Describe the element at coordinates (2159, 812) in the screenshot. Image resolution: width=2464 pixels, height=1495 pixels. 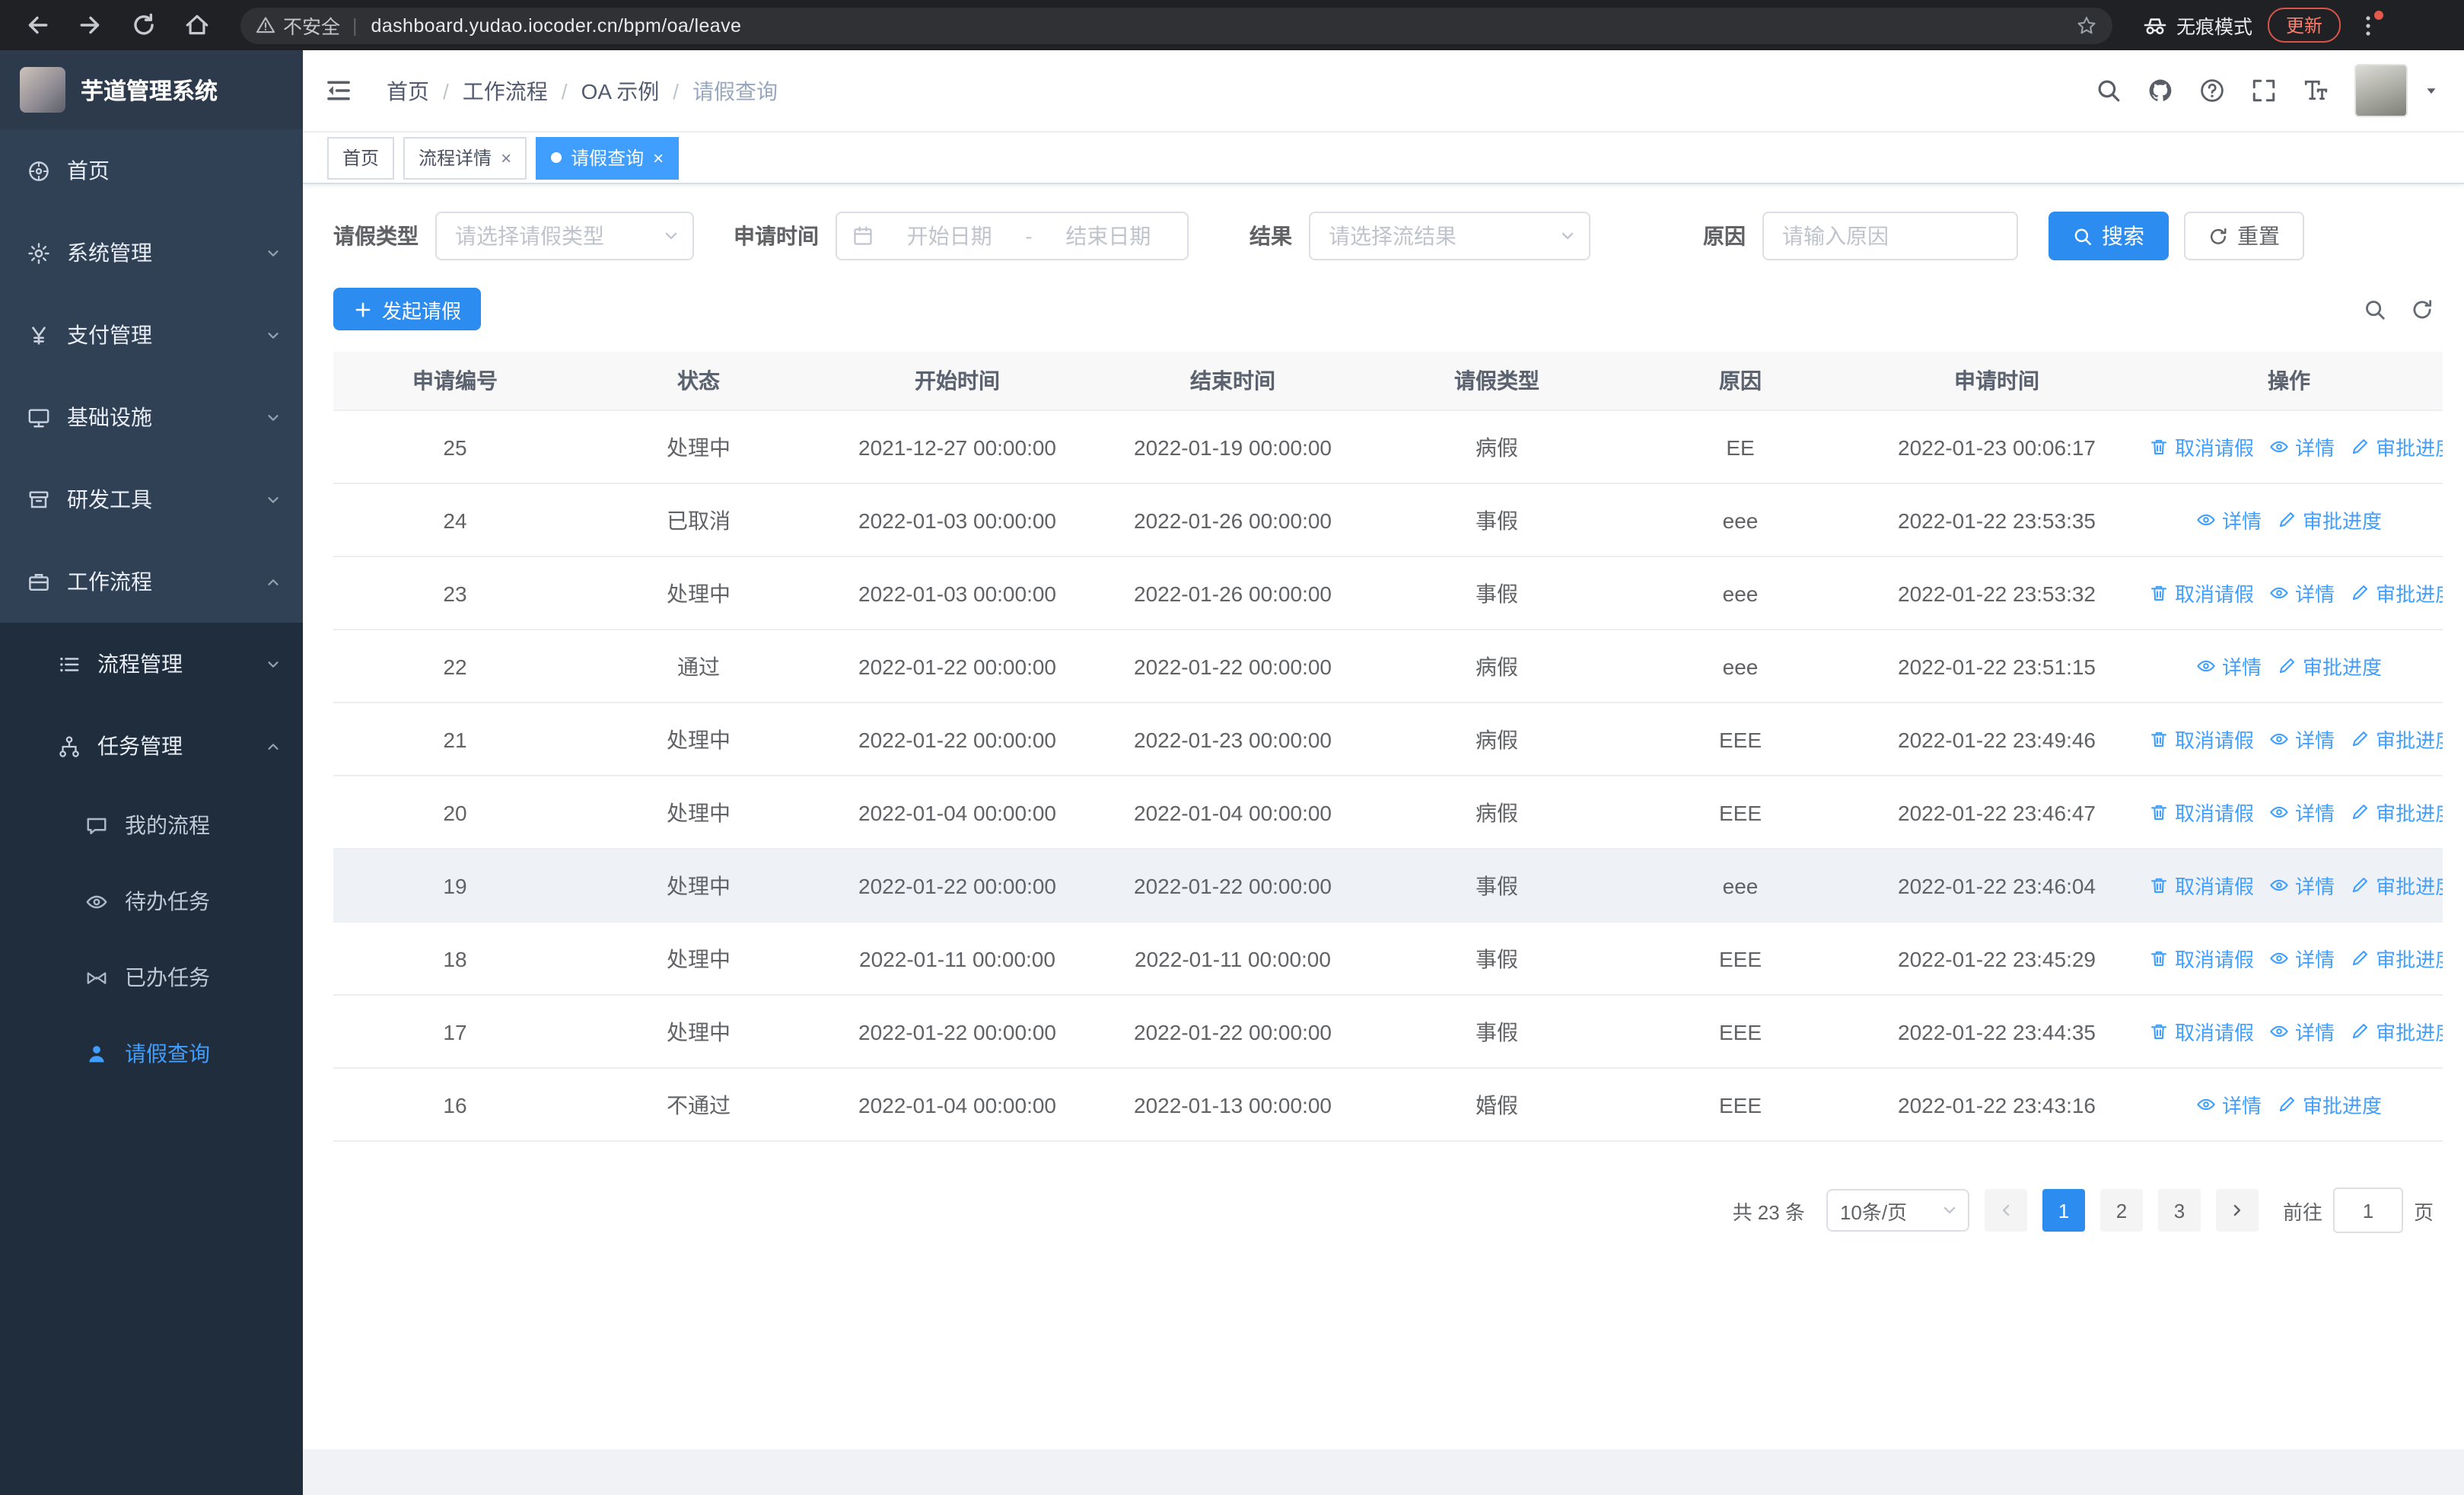
I see `trash-icon` at that location.